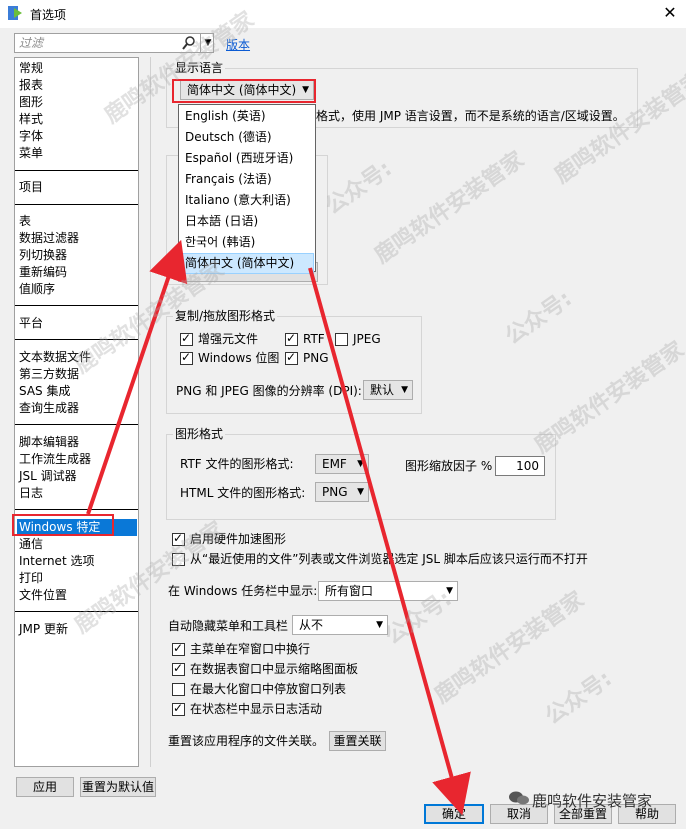 The image size is (686, 829). I want to click on sidebar-item: 脚本编辑器, so click(49, 442).